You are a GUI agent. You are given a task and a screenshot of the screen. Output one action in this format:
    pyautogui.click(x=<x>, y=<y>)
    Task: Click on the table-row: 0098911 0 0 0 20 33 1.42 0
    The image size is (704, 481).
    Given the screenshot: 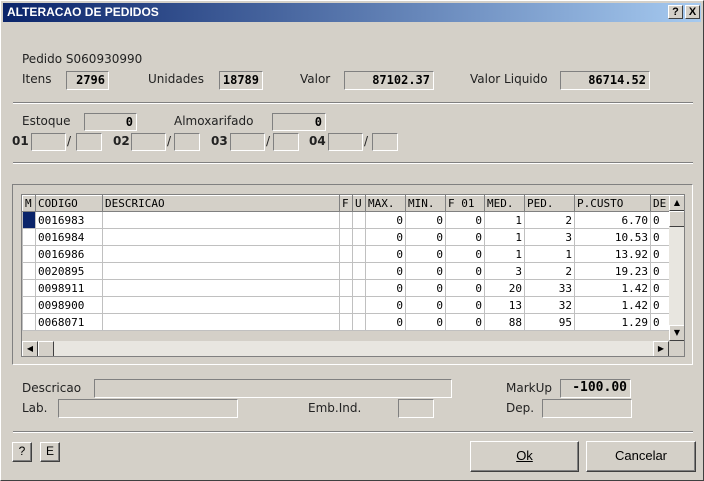 What is the action you would take?
    pyautogui.click(x=346, y=288)
    